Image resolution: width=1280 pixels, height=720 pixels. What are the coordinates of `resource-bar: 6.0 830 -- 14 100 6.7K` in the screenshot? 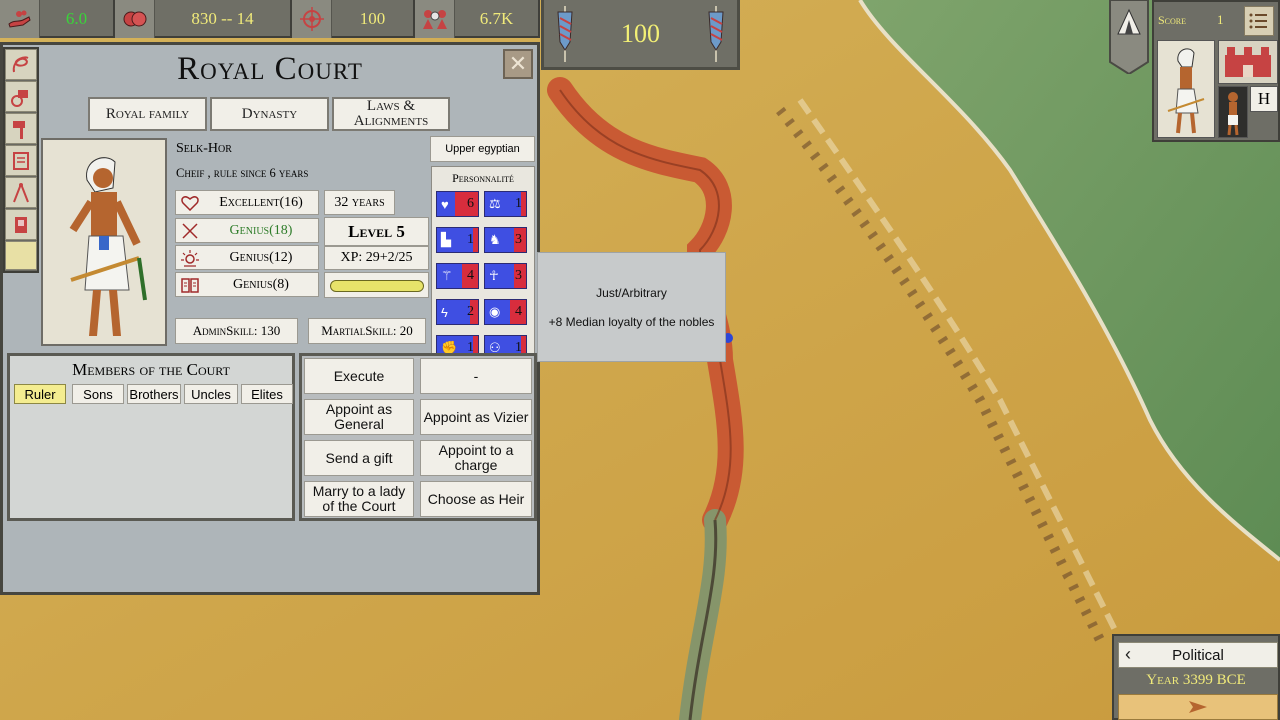 It's located at (270, 19).